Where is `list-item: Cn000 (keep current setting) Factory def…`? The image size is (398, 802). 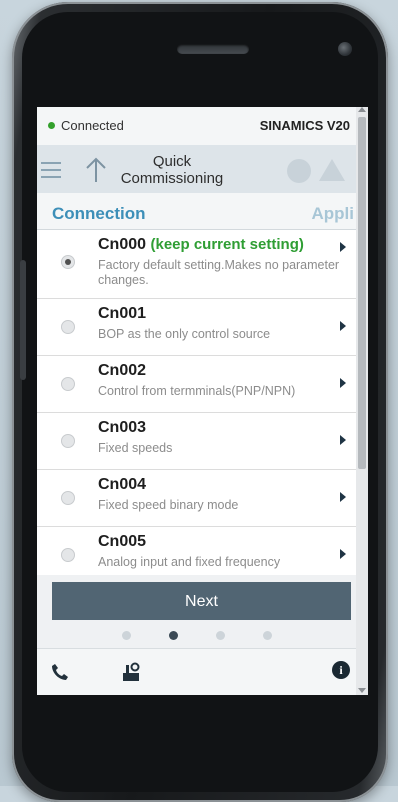 list-item: Cn000 (keep current setting) Factory def… is located at coordinates (196, 264).